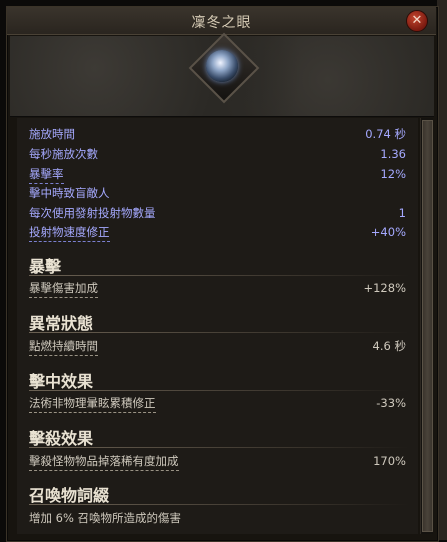 Image resolution: width=447 pixels, height=542 pixels. What do you see at coordinates (217, 213) in the screenshot?
I see `stat-row: 每次使用發射投射物數量 1` at bounding box center [217, 213].